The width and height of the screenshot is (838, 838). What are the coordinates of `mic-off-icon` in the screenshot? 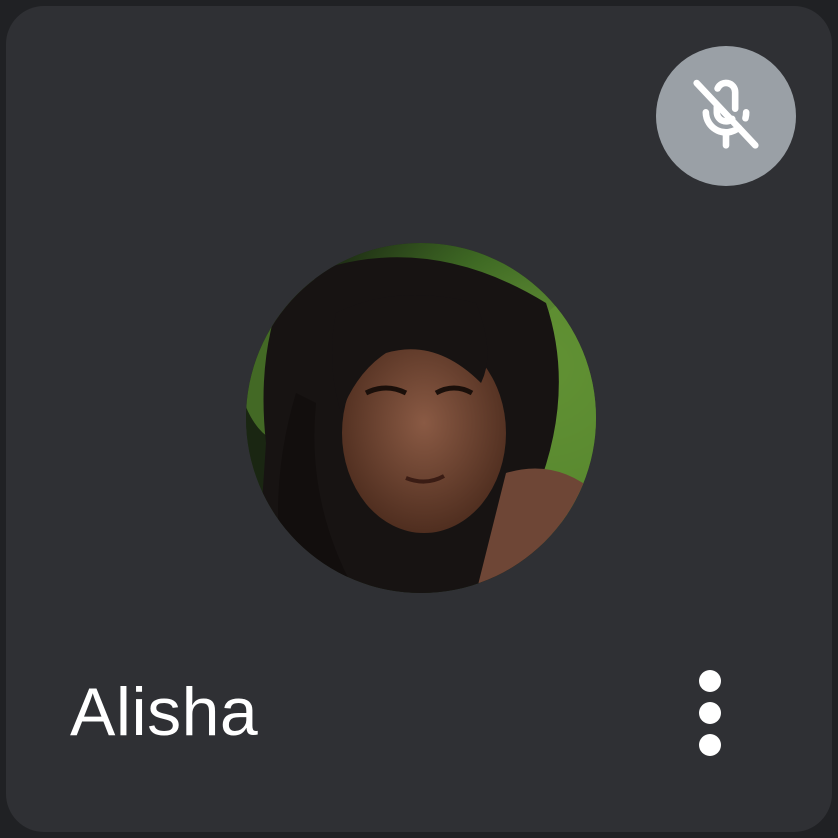 It's located at (726, 114).